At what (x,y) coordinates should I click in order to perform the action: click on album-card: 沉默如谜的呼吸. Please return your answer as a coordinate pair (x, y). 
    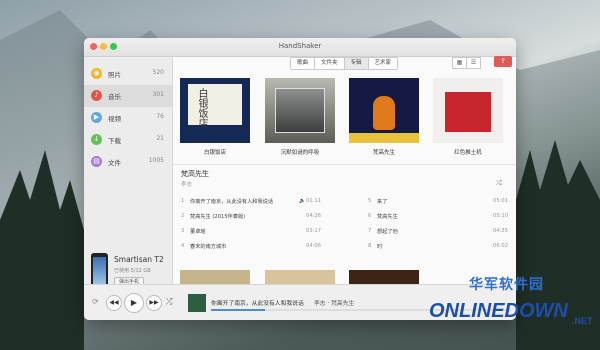
    Looking at the image, I should click on (300, 117).